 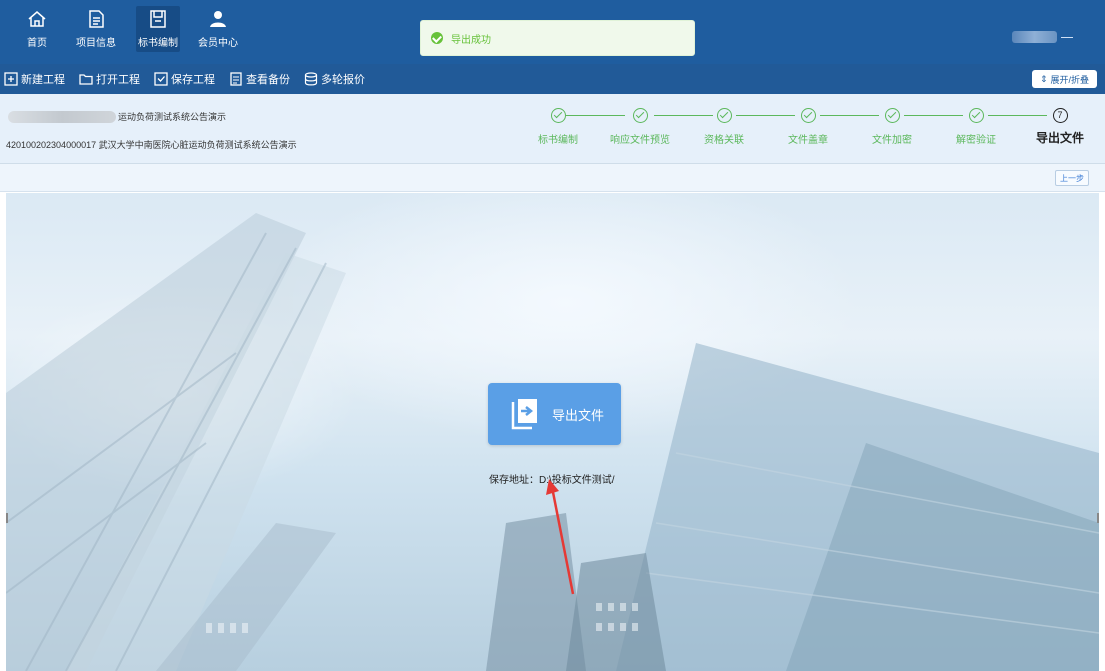 What do you see at coordinates (311, 79) in the screenshot?
I see `database-icon` at bounding box center [311, 79].